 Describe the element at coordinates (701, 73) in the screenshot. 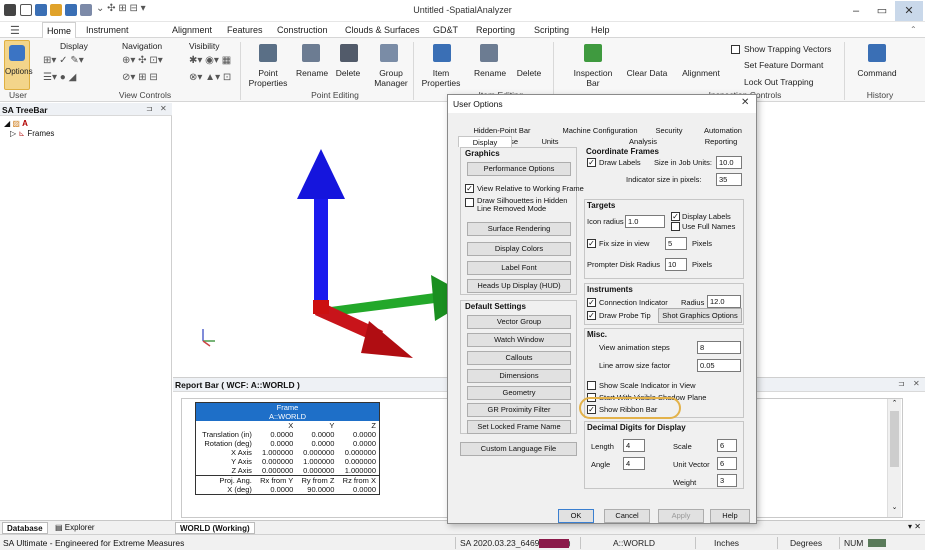

I see `alignment-button: Alignment` at that location.